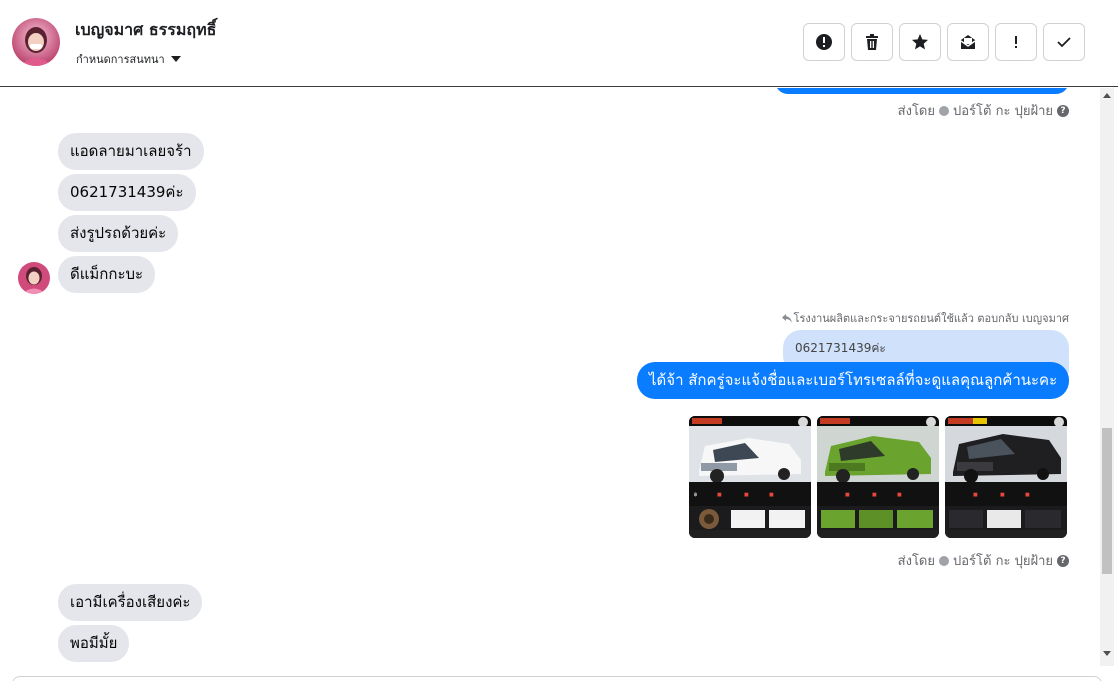 The image size is (1118, 681). Describe the element at coordinates (557, 678) in the screenshot. I see `message-composer-edge` at that location.